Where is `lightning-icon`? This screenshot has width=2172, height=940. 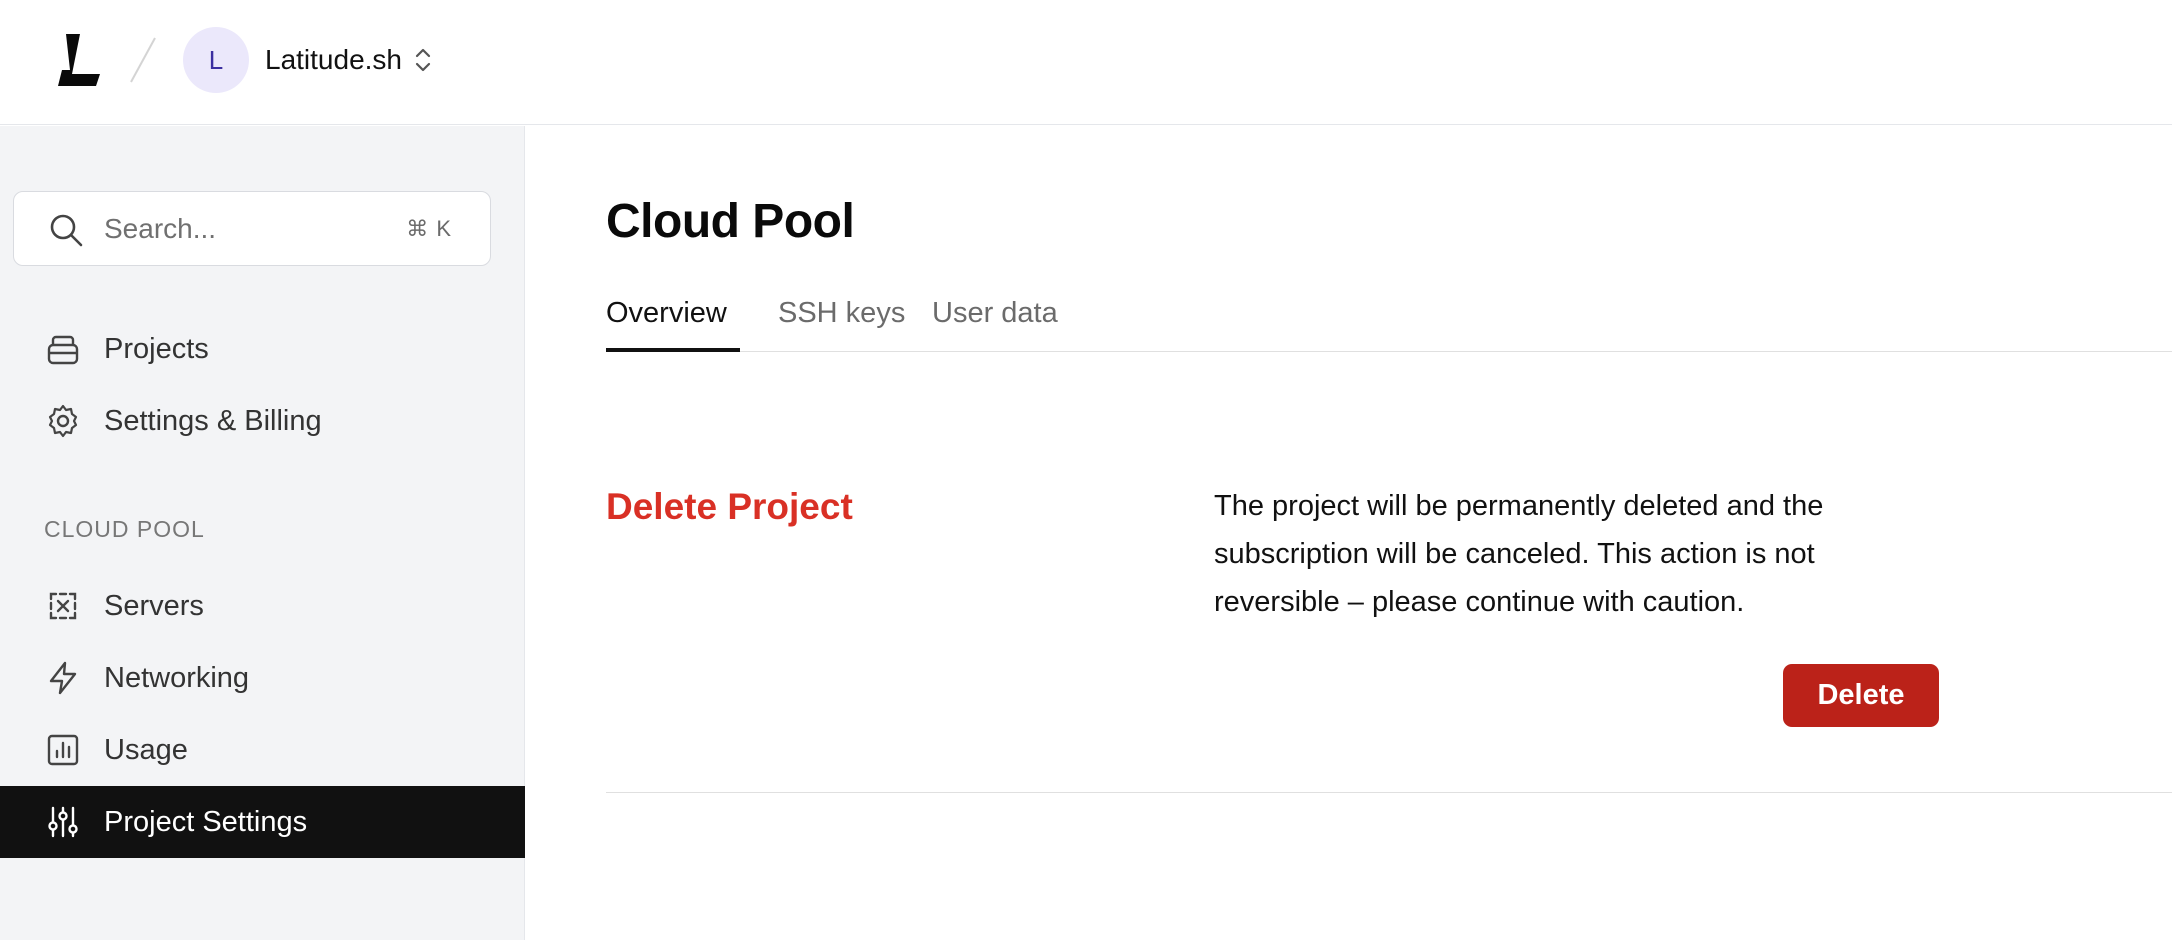
lightning-icon is located at coordinates (63, 678).